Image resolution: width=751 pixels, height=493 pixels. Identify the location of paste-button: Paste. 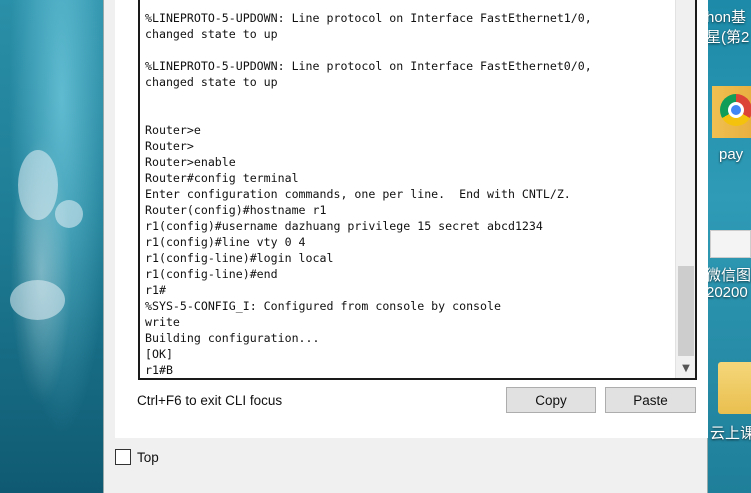
(650, 400).